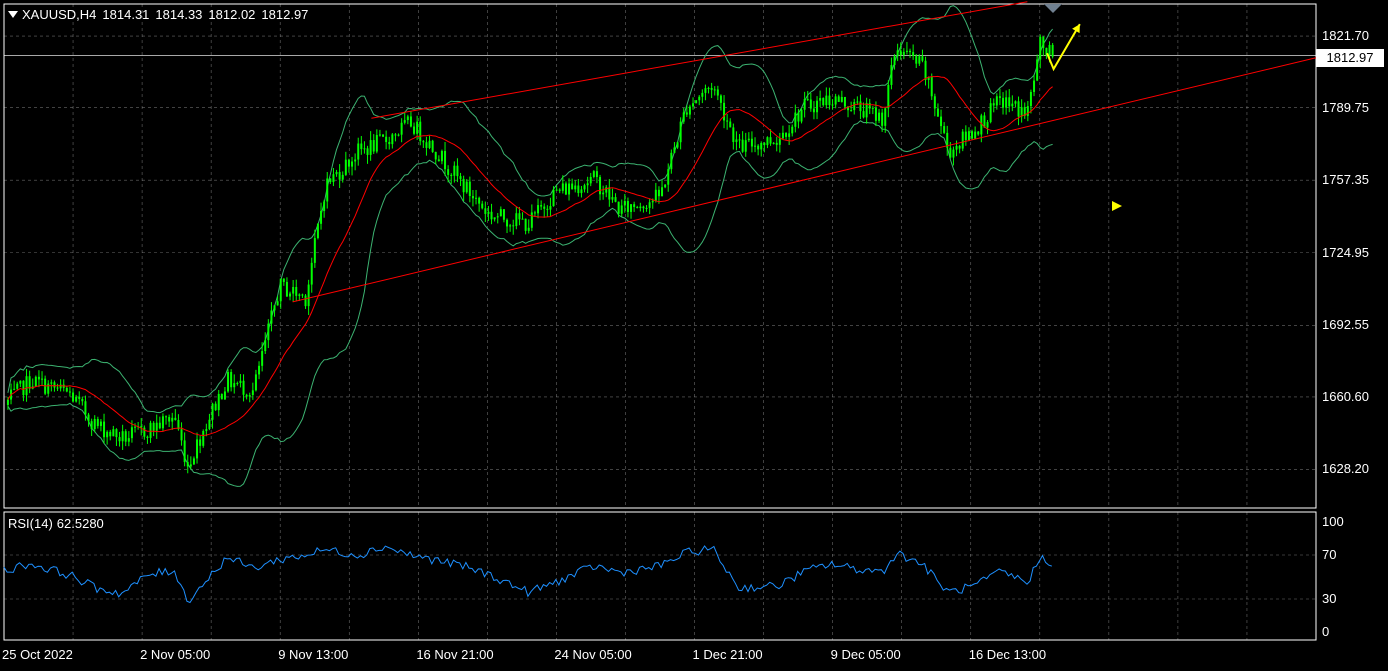  Describe the element at coordinates (1345, 180) in the screenshot. I see `price-tick-label: 1757.35` at that location.